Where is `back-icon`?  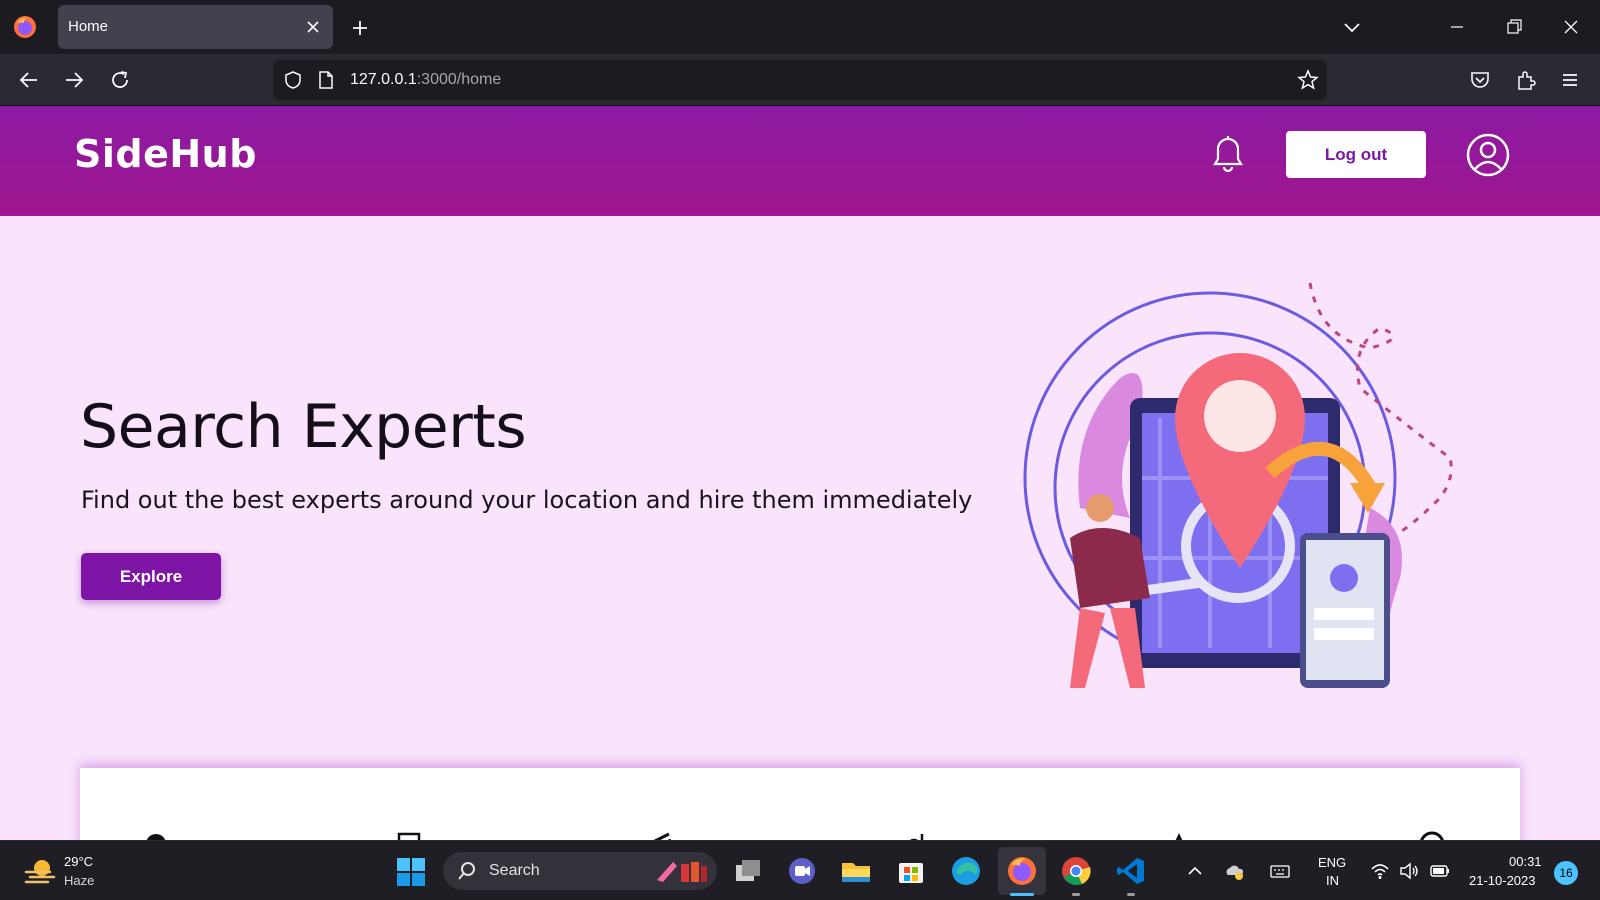
back-icon is located at coordinates (29, 80).